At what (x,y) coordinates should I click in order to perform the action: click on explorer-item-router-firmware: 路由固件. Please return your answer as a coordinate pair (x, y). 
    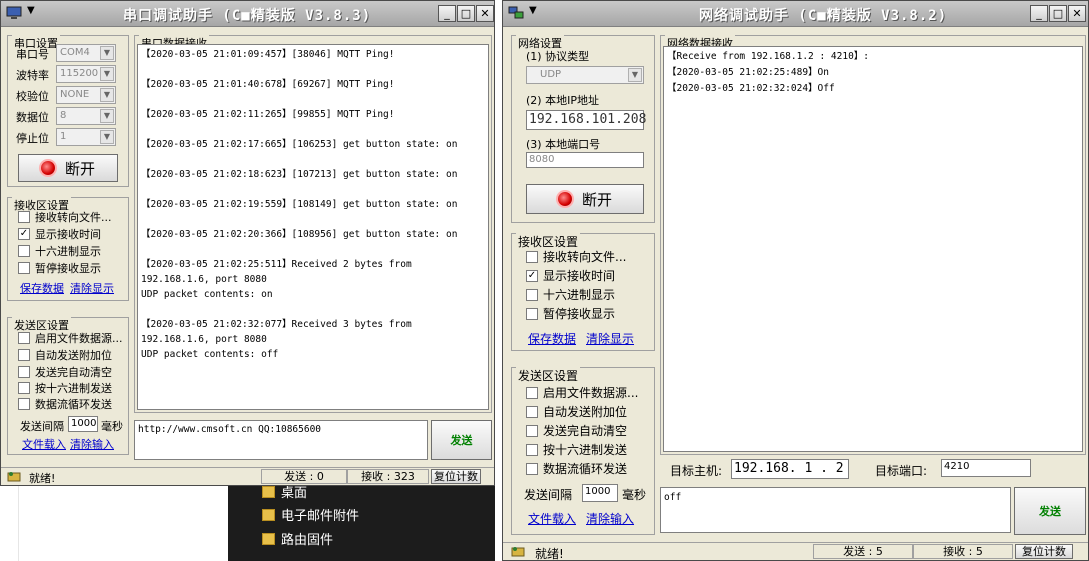
    Looking at the image, I should click on (297, 538).